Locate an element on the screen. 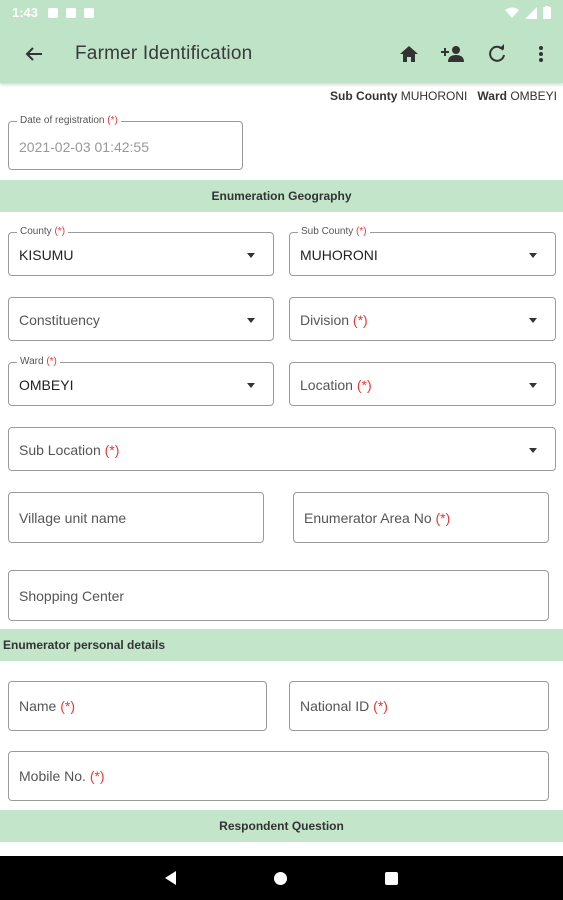 The image size is (563, 900). shopping-center-input: Shopping Center is located at coordinates (278, 595).